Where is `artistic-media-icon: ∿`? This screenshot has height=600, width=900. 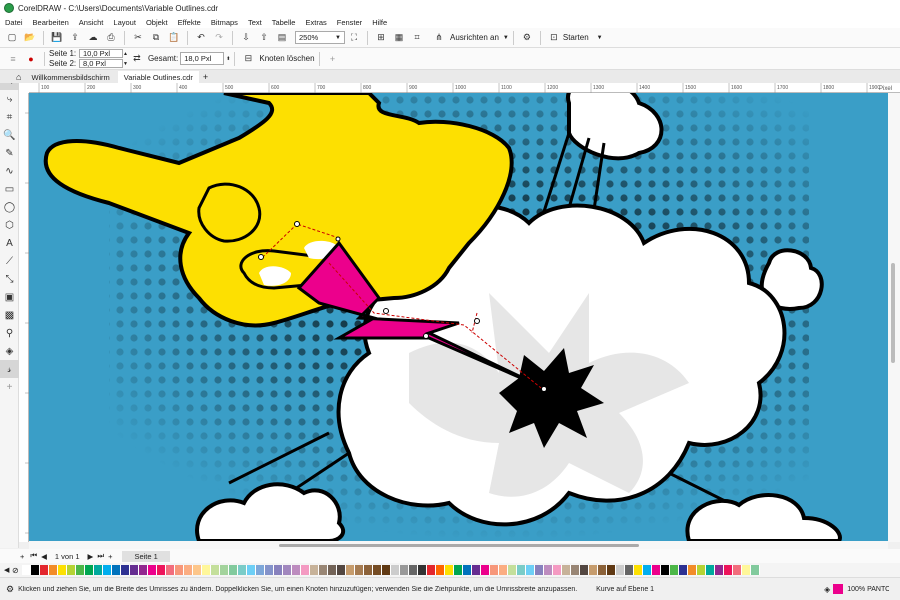 artistic-media-icon: ∿ is located at coordinates (9, 171).